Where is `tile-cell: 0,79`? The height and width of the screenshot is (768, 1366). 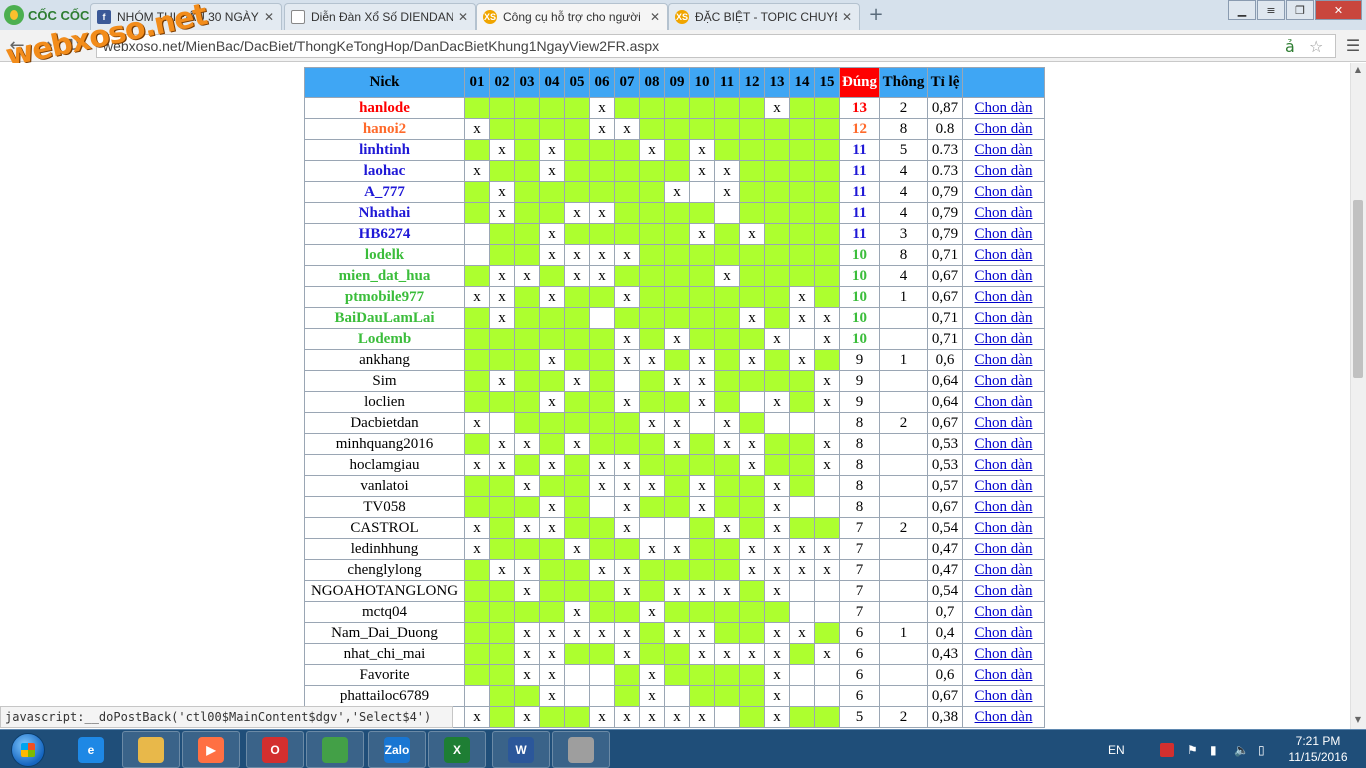
tile-cell: 0,79 is located at coordinates (945, 234).